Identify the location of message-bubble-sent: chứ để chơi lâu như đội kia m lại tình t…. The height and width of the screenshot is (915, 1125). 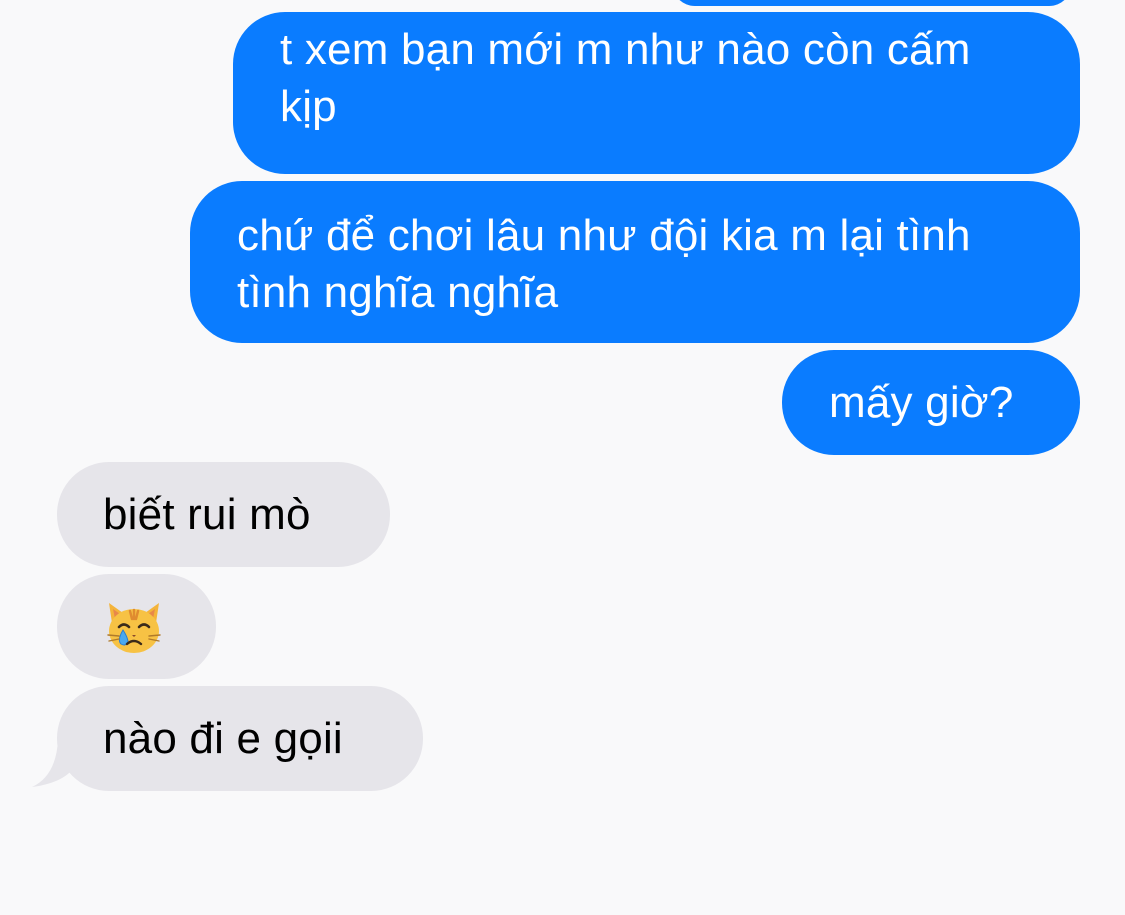
(635, 262).